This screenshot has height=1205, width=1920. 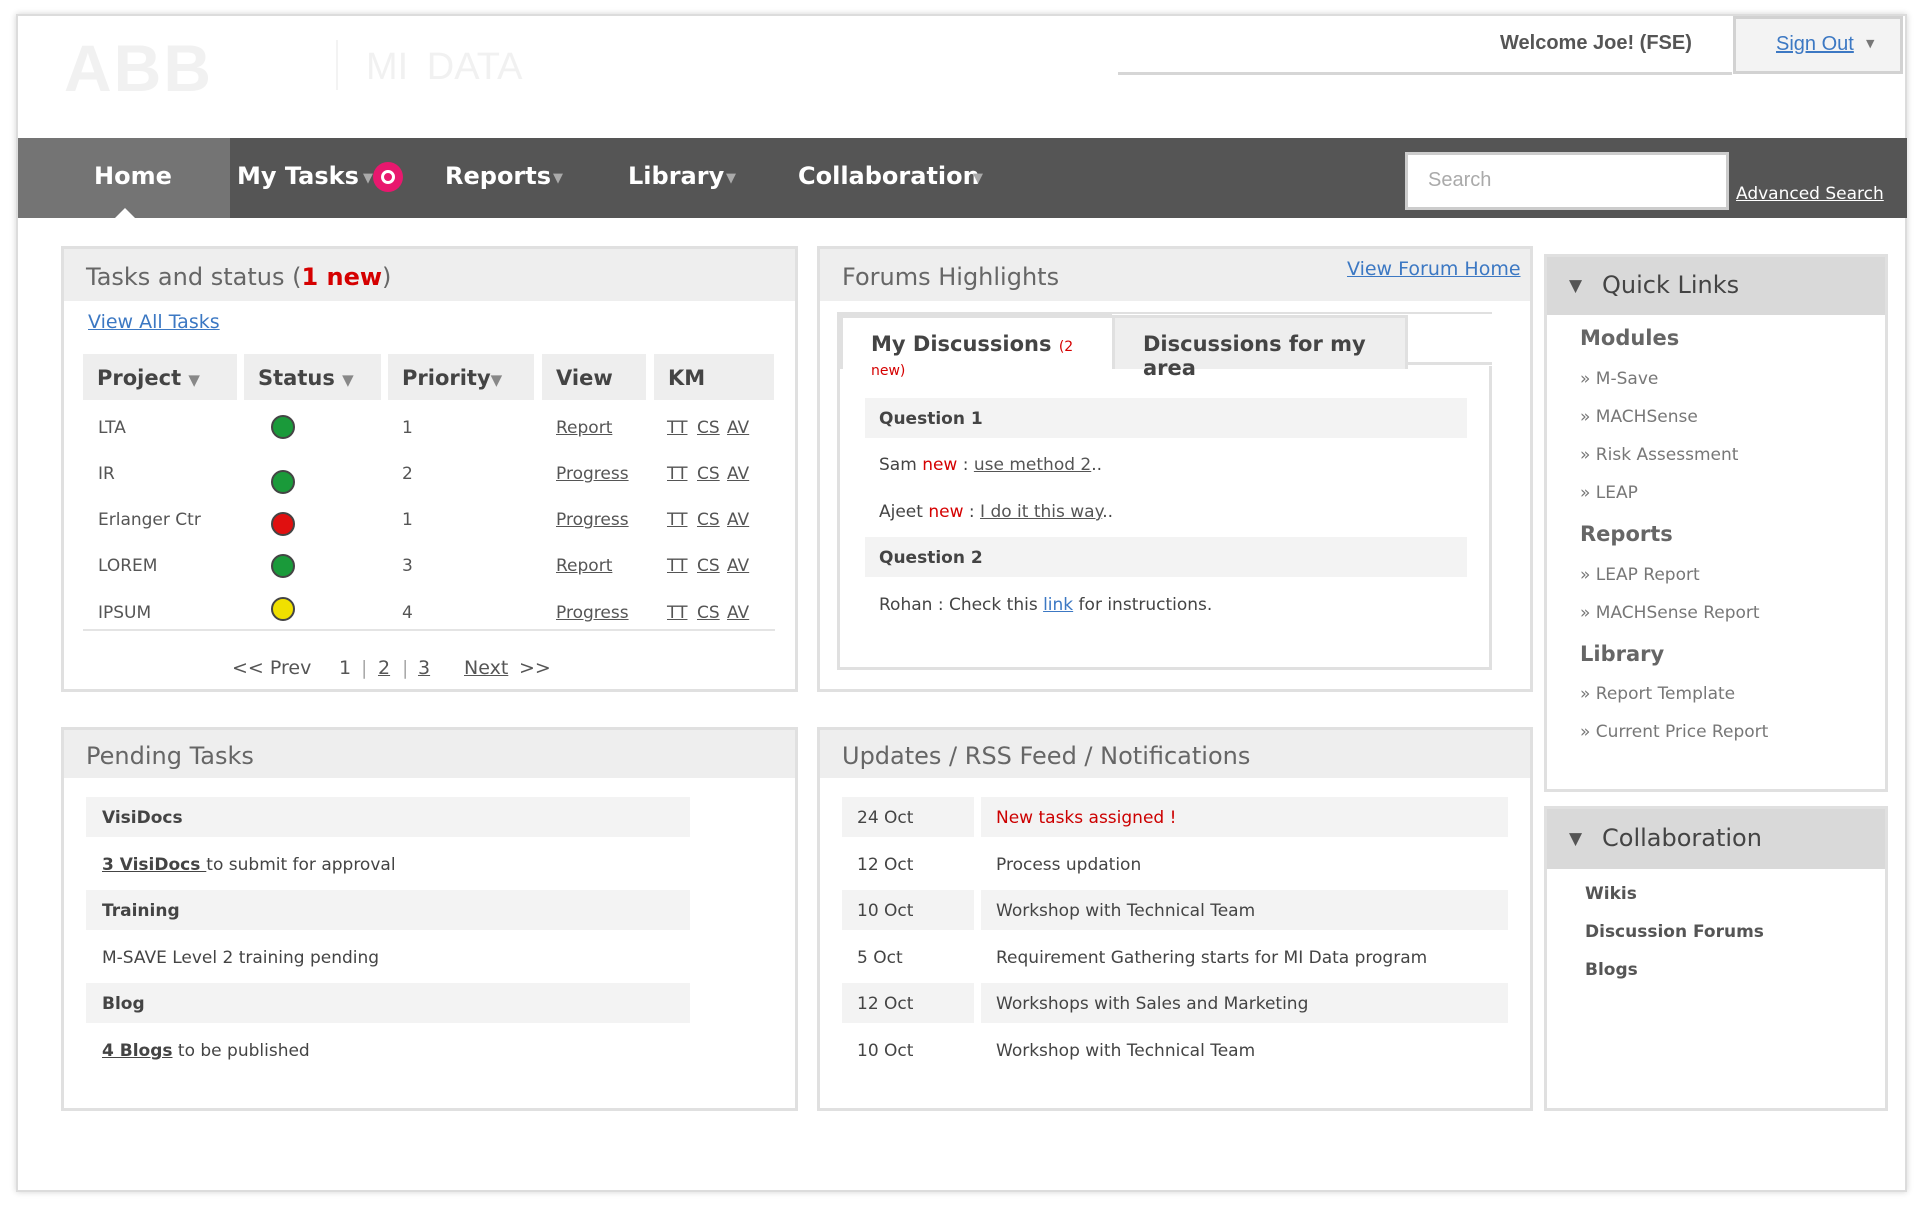 What do you see at coordinates (125, 613) in the screenshot?
I see `task-project: IPSUM` at bounding box center [125, 613].